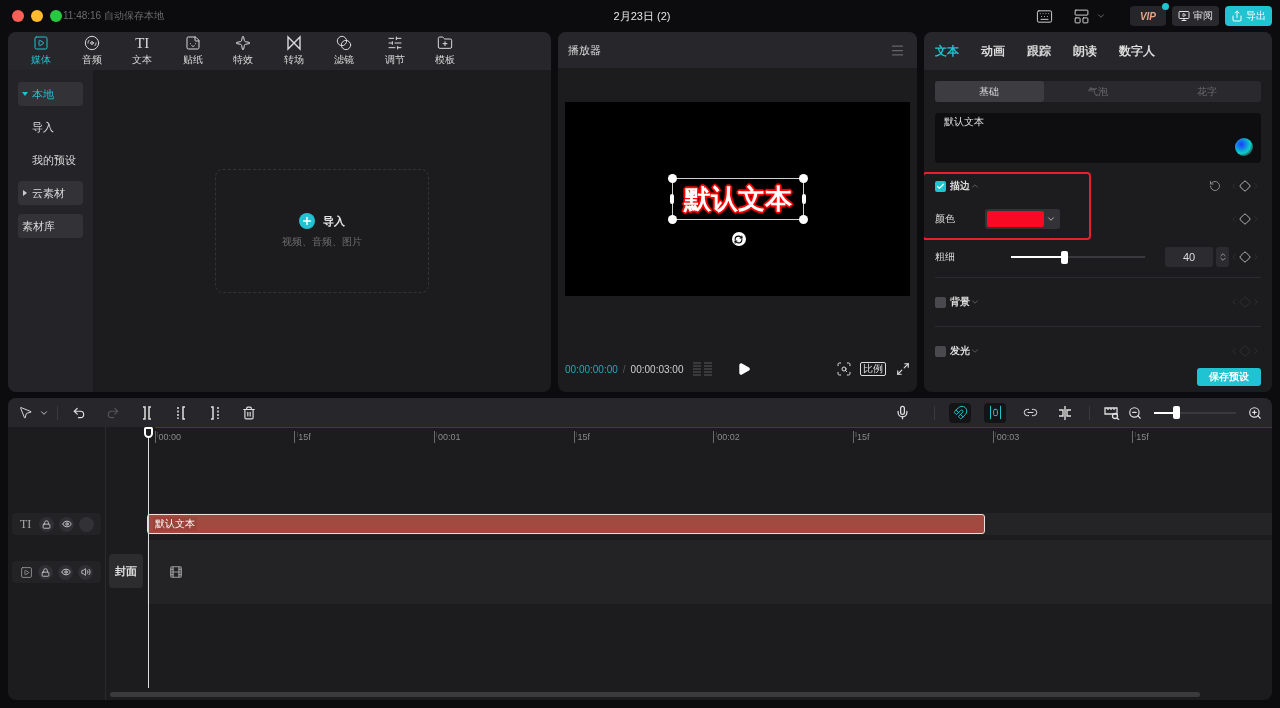 Image resolution: width=1280 pixels, height=708 pixels. Describe the element at coordinates (565, 524) in the screenshot. I see `text-clip: 默认文本` at that location.